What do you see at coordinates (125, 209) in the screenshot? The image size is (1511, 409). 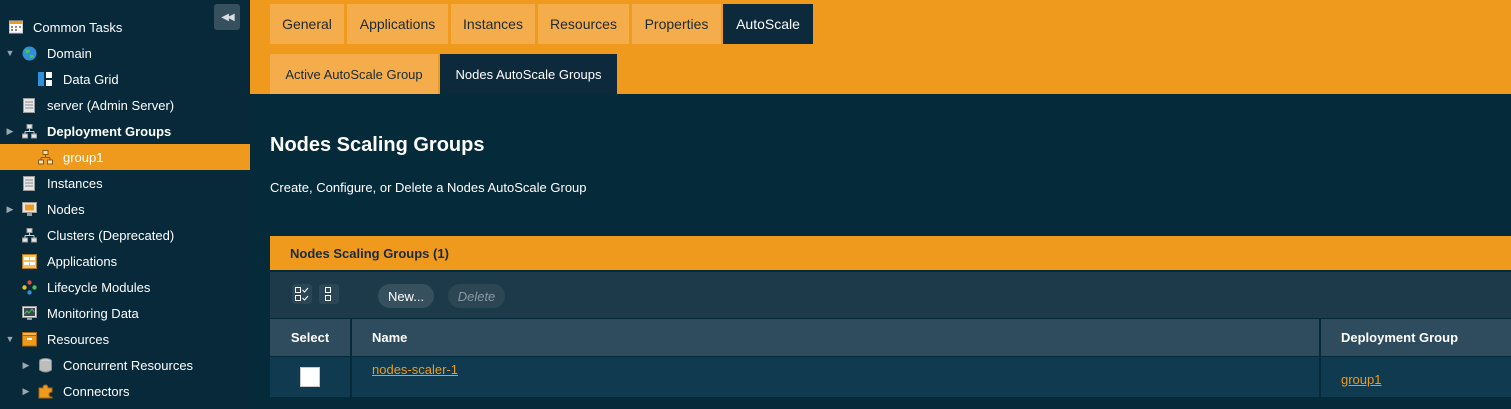 I see `sidebar-item-nodes: ▶ Nodes` at bounding box center [125, 209].